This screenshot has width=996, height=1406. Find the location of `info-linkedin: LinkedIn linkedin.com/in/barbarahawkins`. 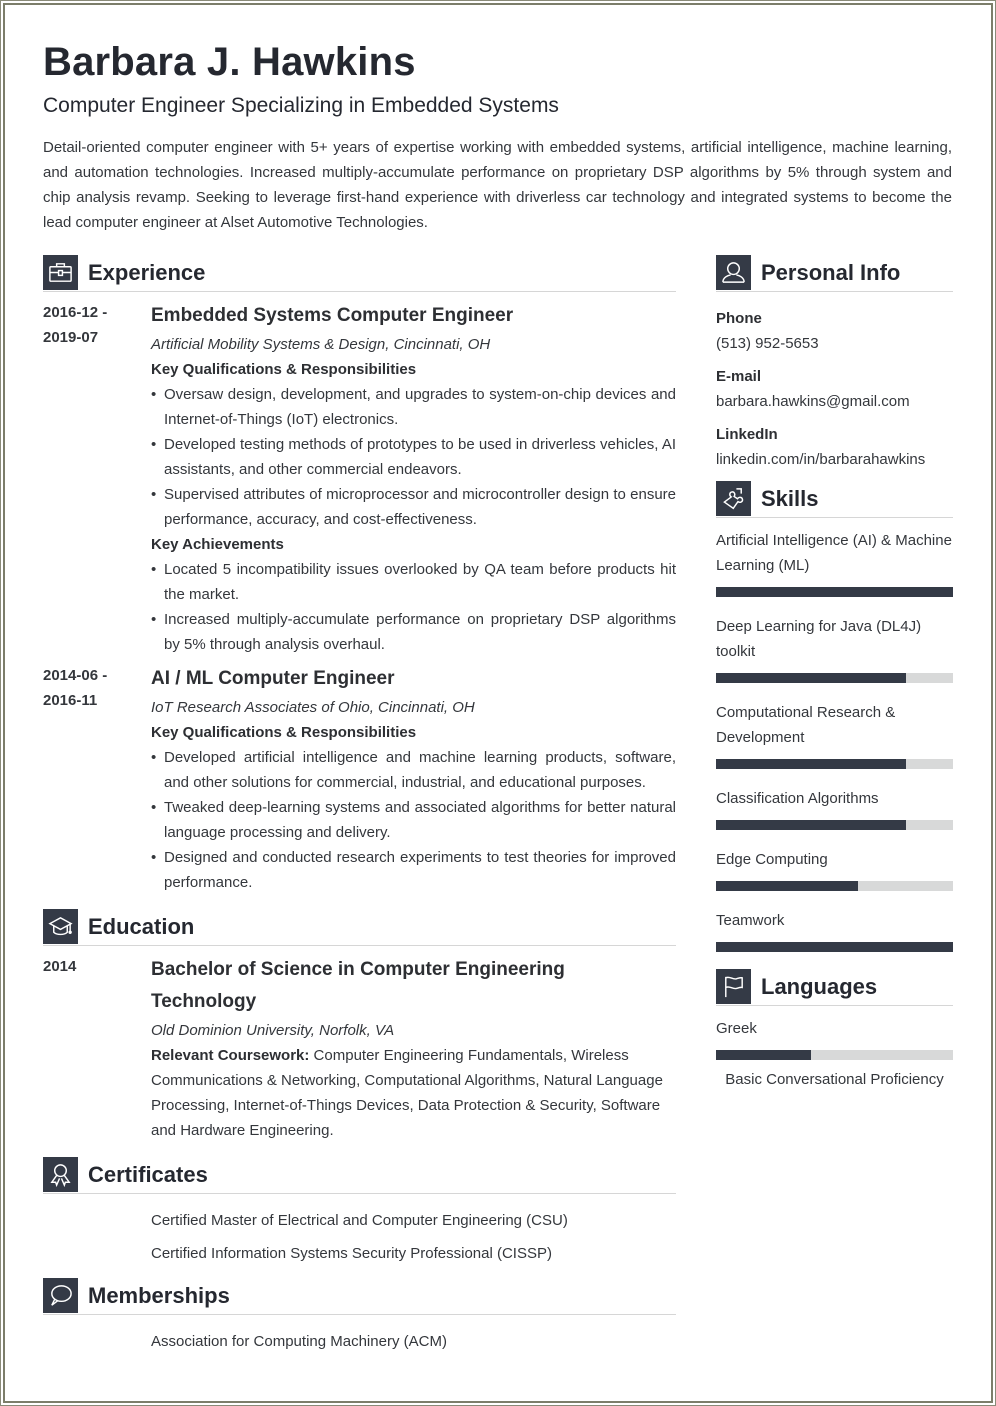

info-linkedin: LinkedIn linkedin.com/in/barbarahawkins is located at coordinates (834, 447).